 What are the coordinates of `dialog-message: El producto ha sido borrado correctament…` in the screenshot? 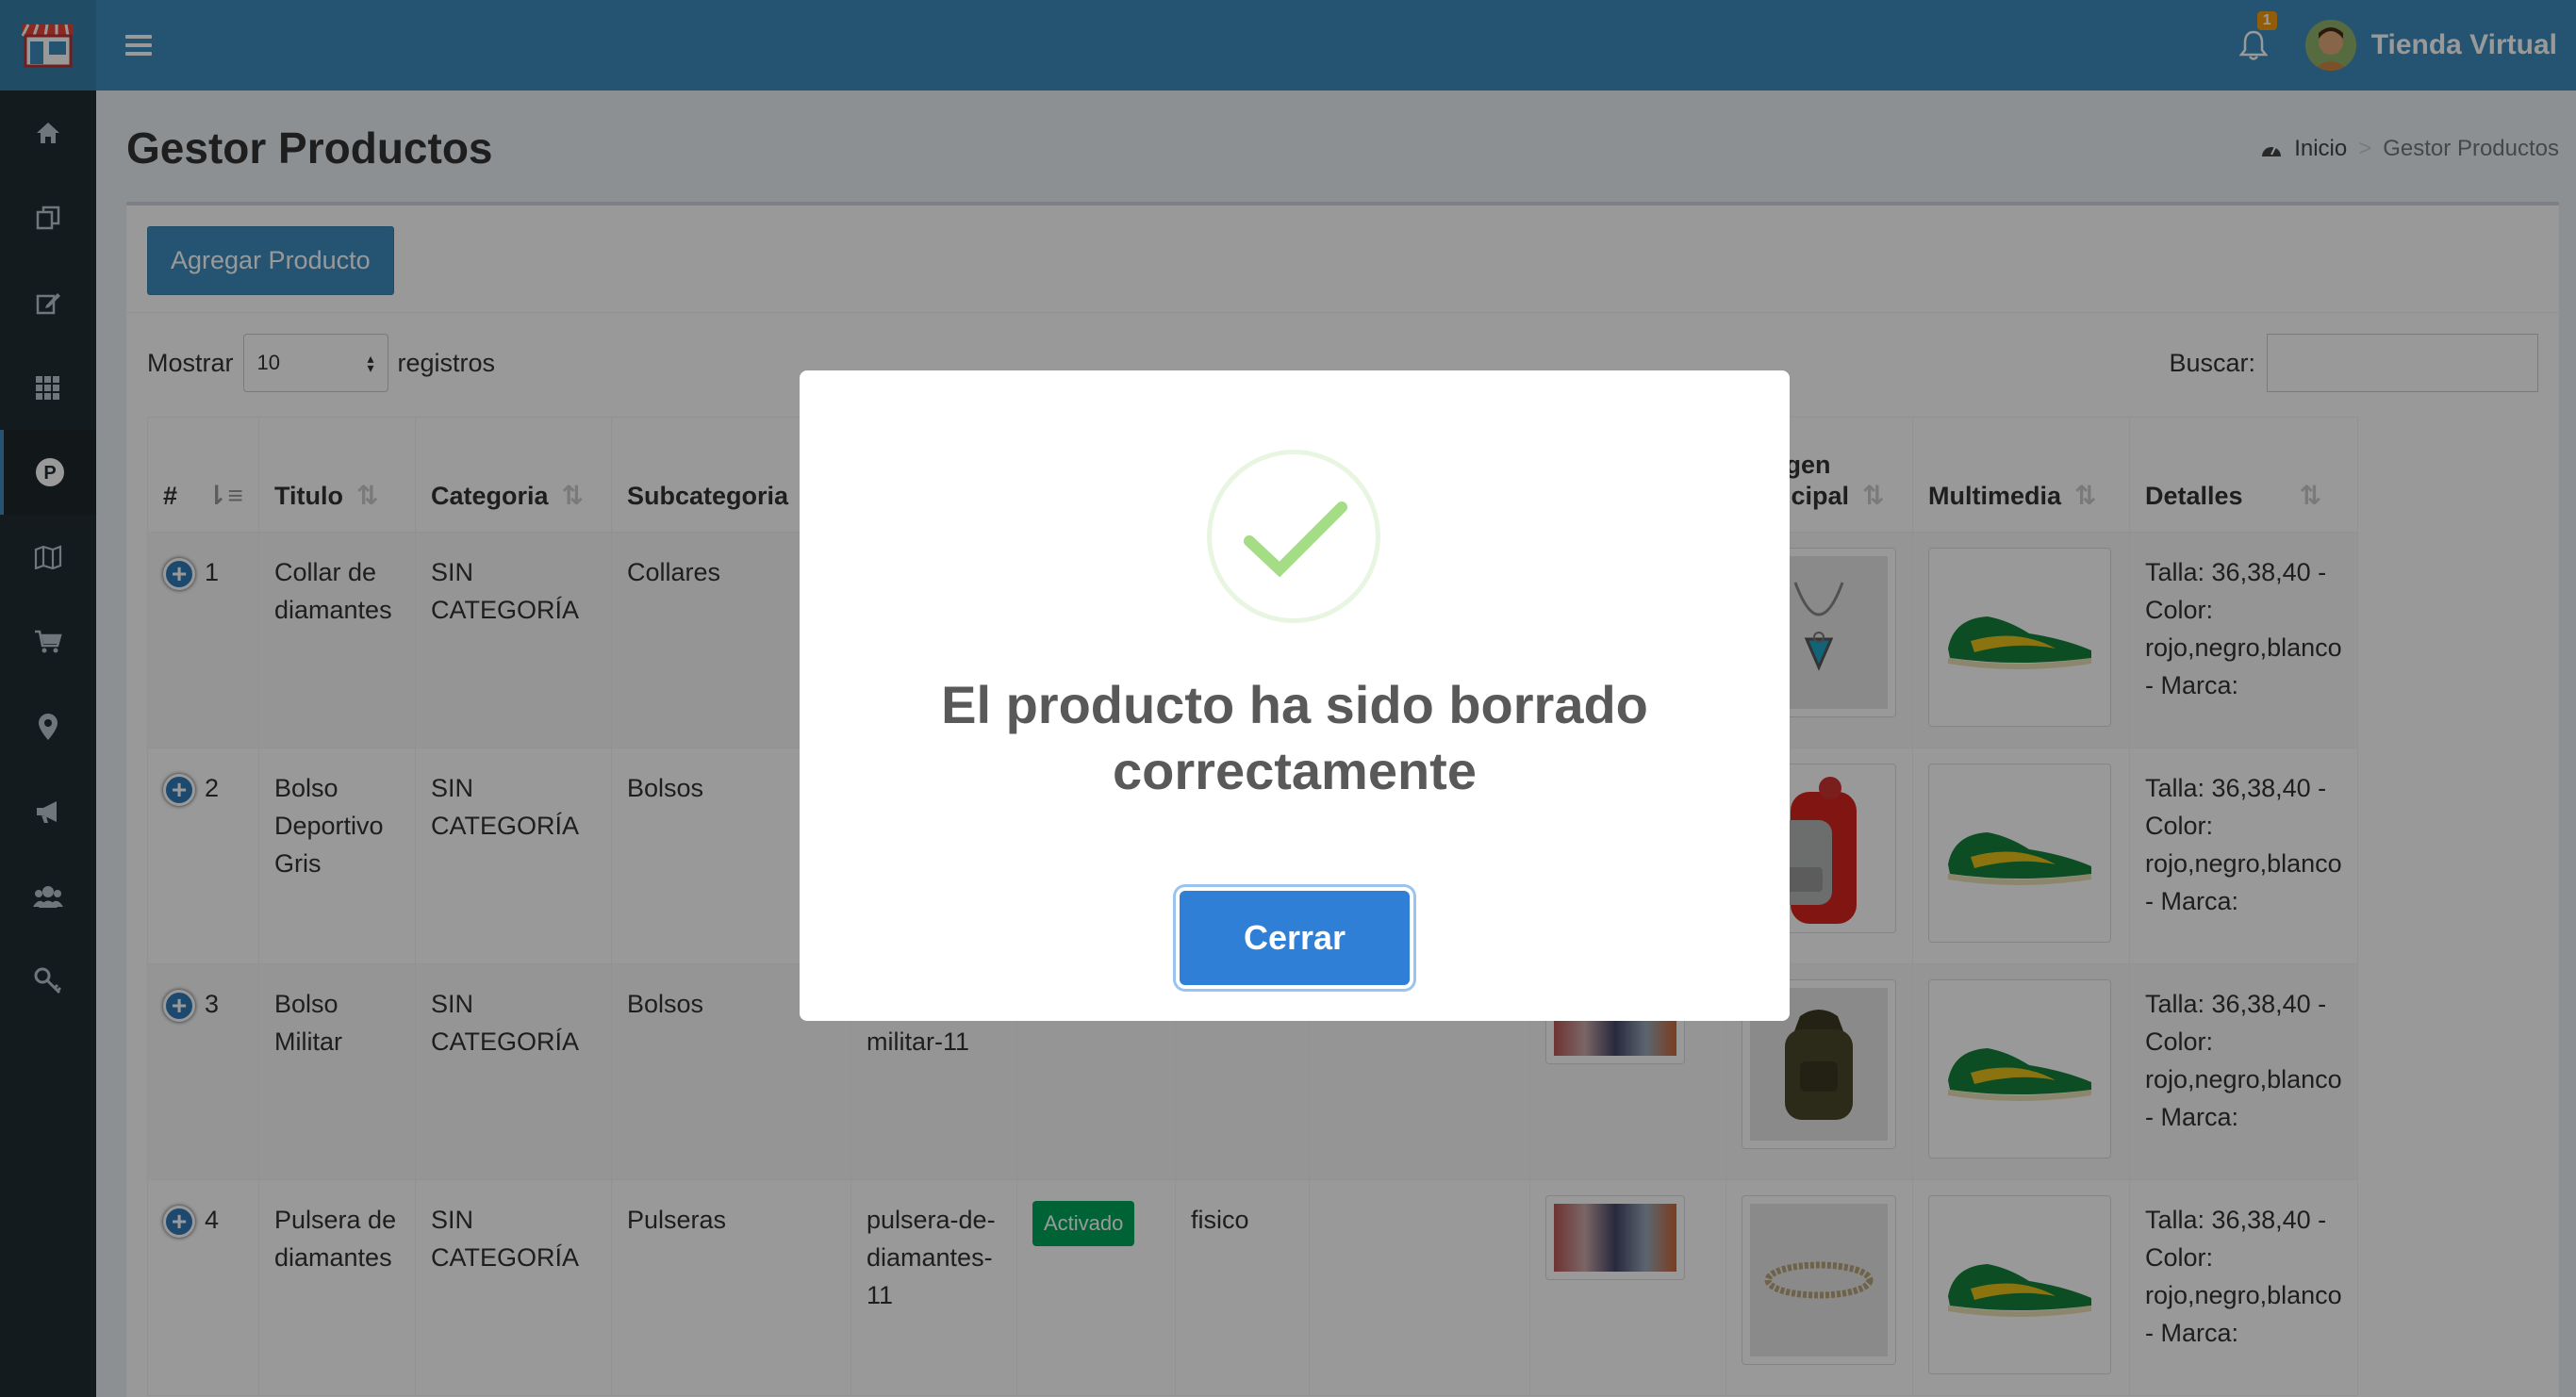 It's located at (1294, 738).